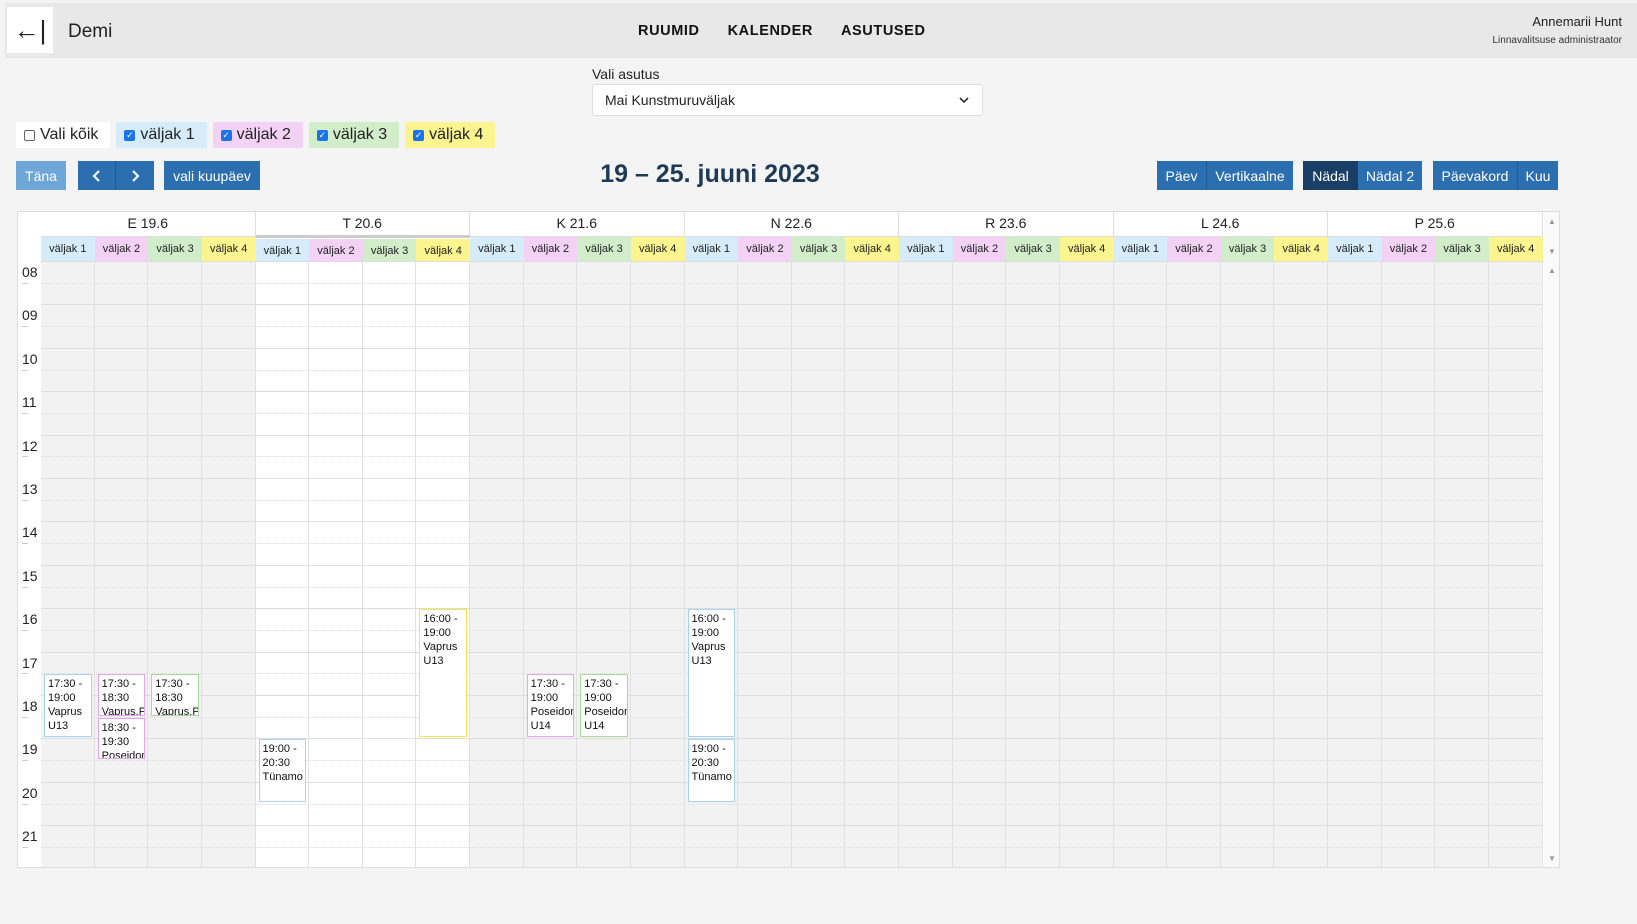  I want to click on back-arrow-icon: ←|, so click(30, 29).